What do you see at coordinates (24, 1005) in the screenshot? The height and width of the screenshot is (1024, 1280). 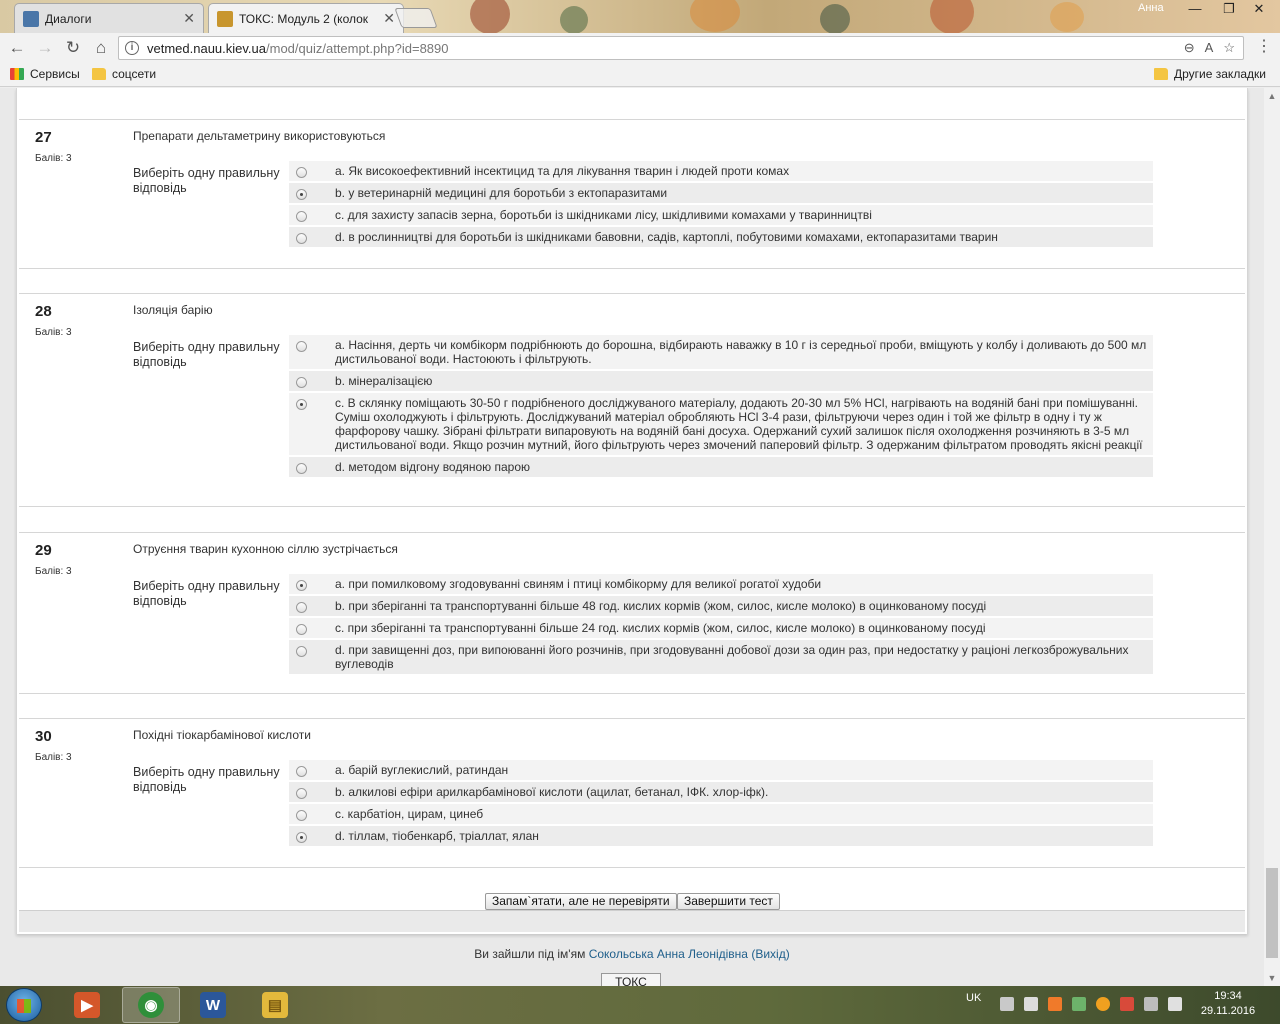 I see `start-button` at bounding box center [24, 1005].